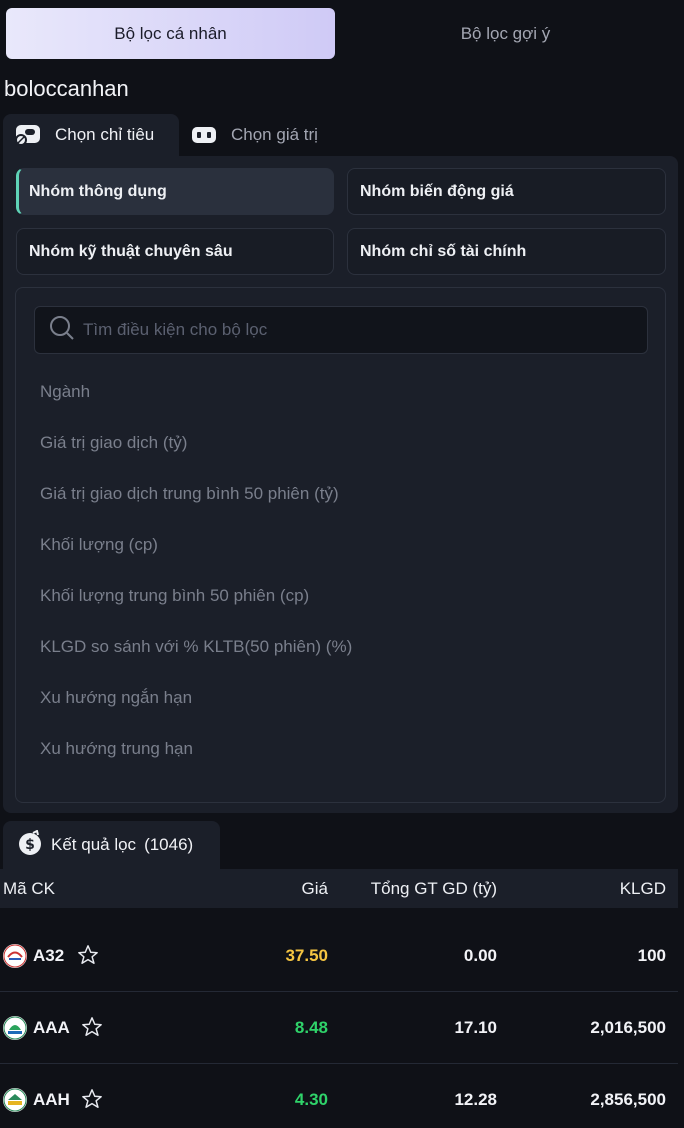 Image resolution: width=684 pixels, height=1128 pixels. I want to click on criteria-sub-tabs: Chọn chỉ tiêu Chọn giá trị, so click(166, 135).